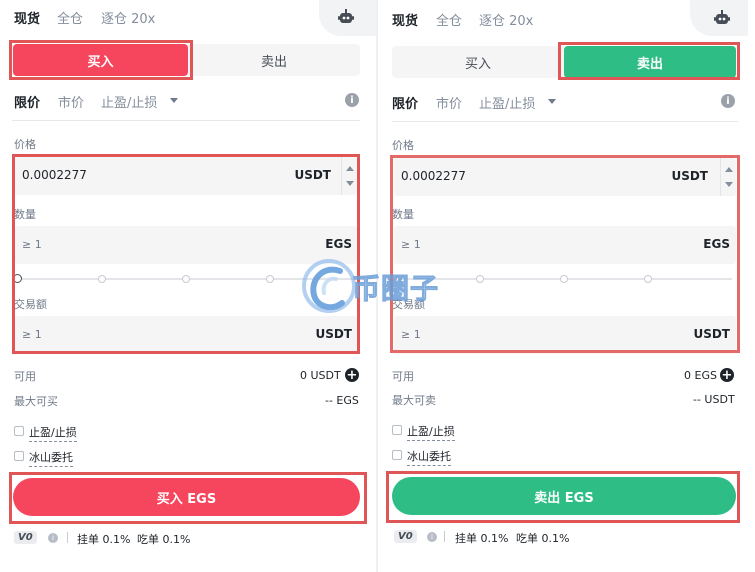 Image resolution: width=755 pixels, height=572 pixels. What do you see at coordinates (342, 400) in the screenshot?
I see `max-buy-value: -- EGS` at bounding box center [342, 400].